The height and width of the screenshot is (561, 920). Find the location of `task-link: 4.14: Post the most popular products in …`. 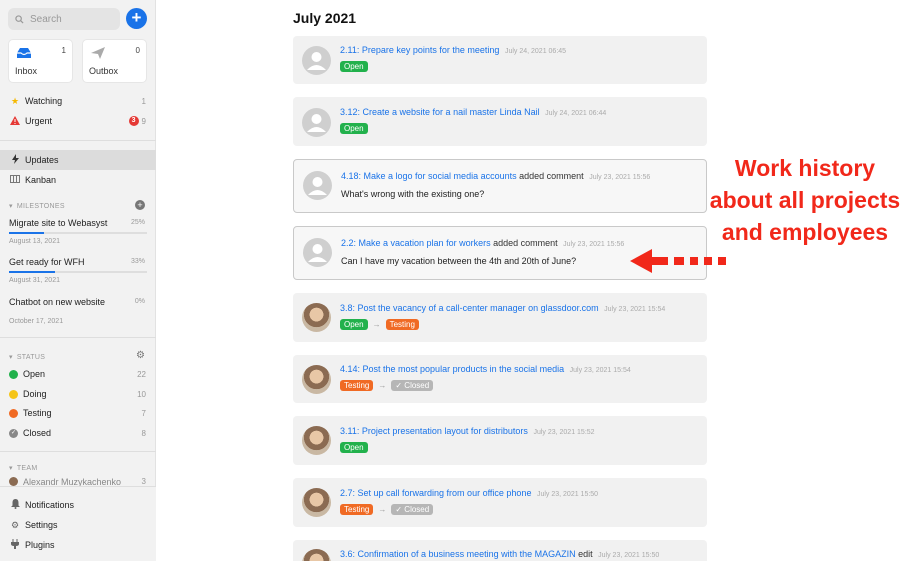

task-link: 4.14: Post the most popular products in … is located at coordinates (452, 369).